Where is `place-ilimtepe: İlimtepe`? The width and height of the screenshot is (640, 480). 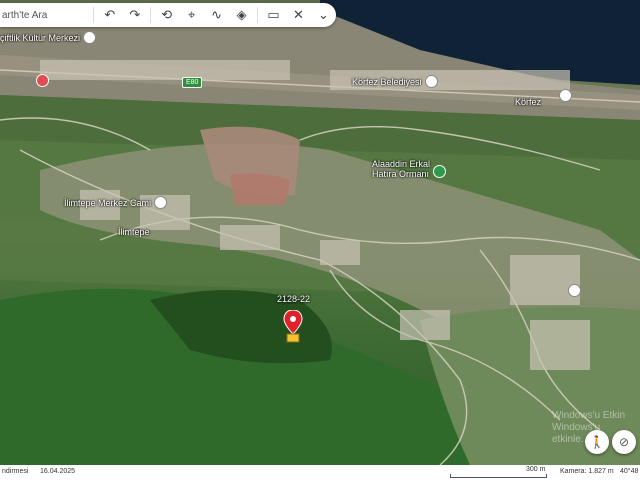
place-ilimtepe: İlimtepe is located at coordinates (134, 232).